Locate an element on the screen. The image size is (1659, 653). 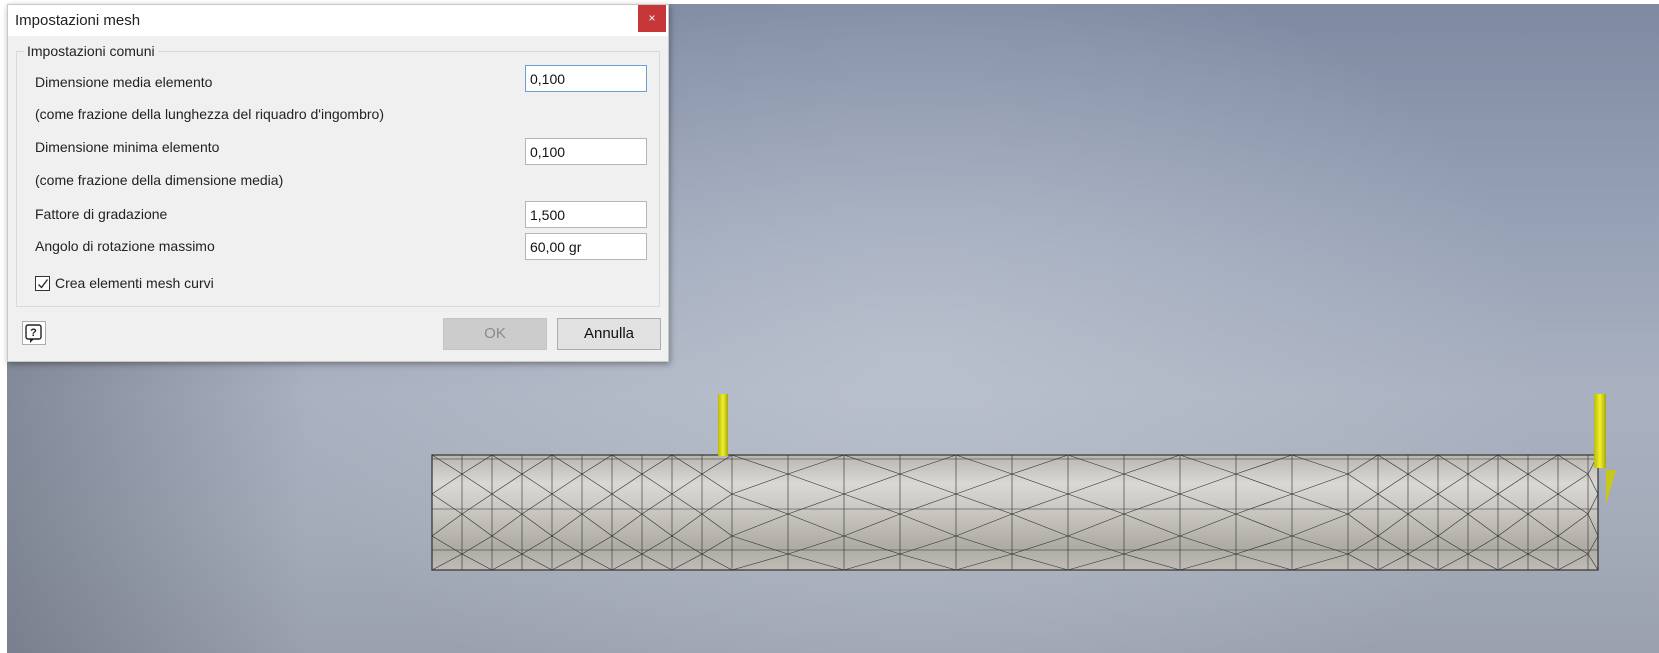
max-turn-angle-field is located at coordinates (586, 246).